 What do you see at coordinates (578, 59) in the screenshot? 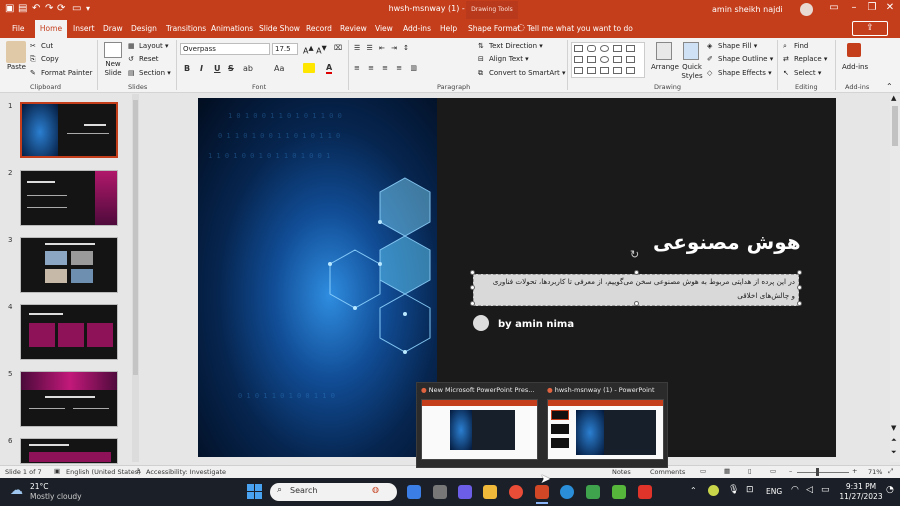
I see `shape-triangle-icon` at bounding box center [578, 59].